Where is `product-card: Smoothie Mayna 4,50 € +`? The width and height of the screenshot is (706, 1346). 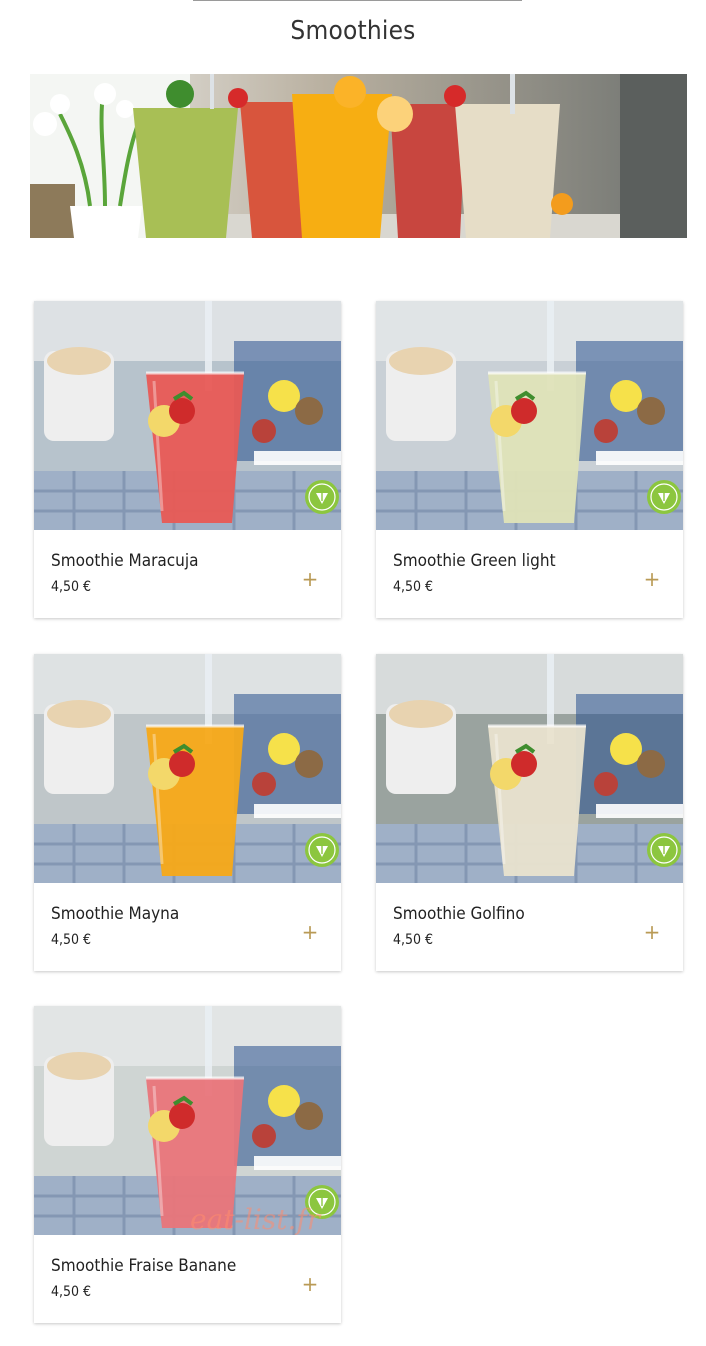
product-card: Smoothie Mayna 4,50 € + is located at coordinates (187, 812).